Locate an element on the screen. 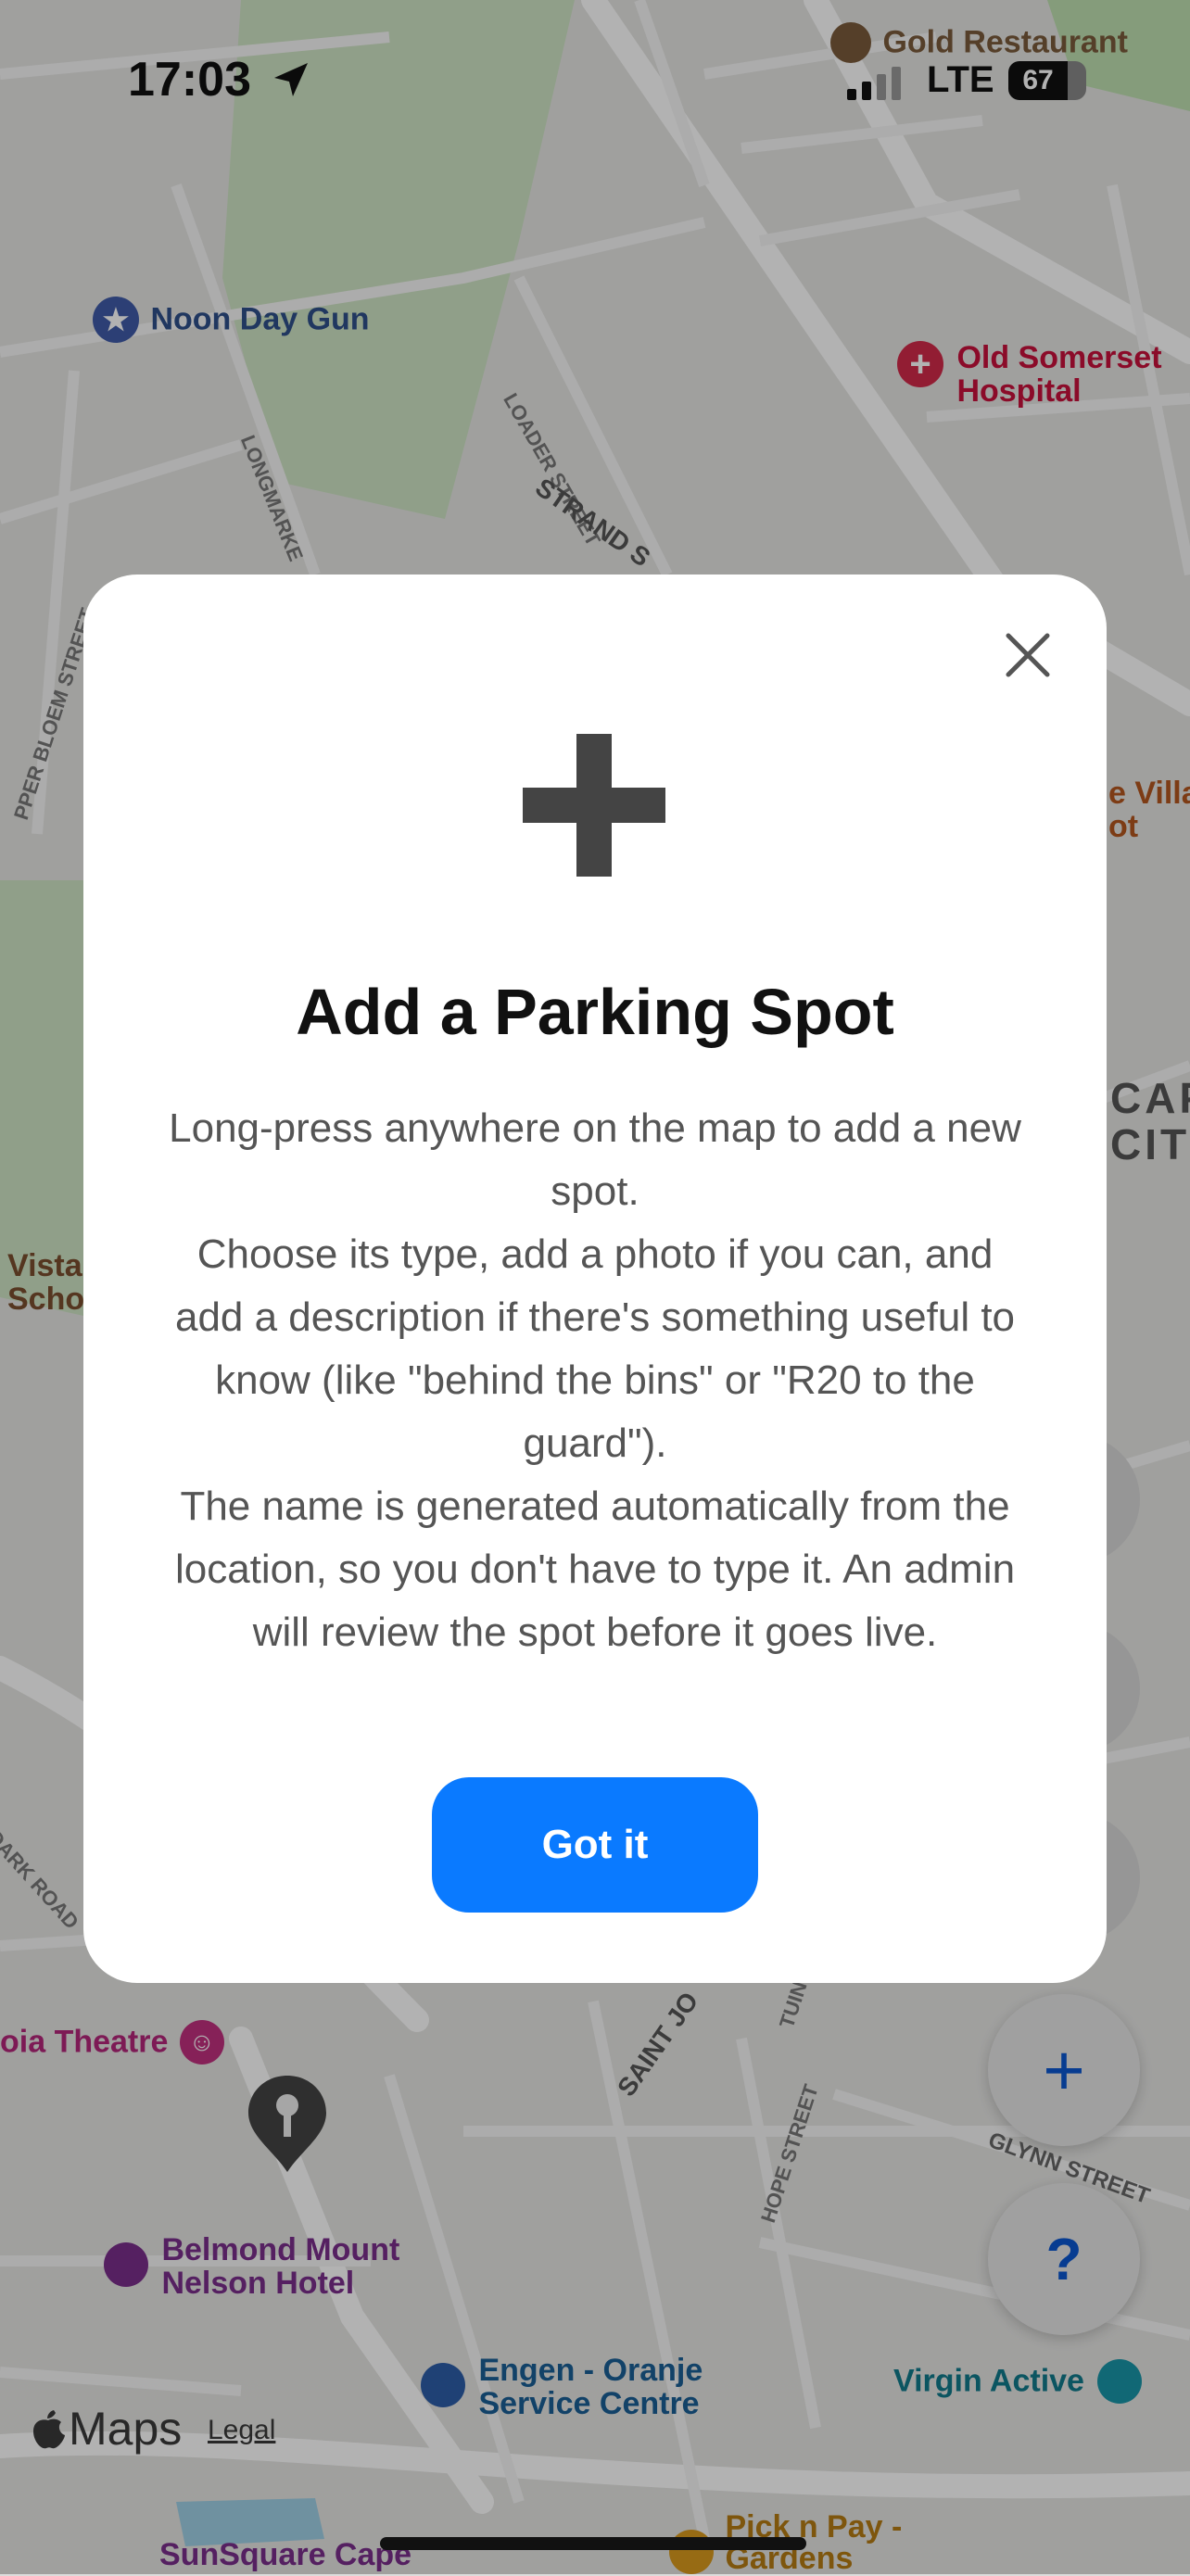  close-icon is located at coordinates (1028, 655).